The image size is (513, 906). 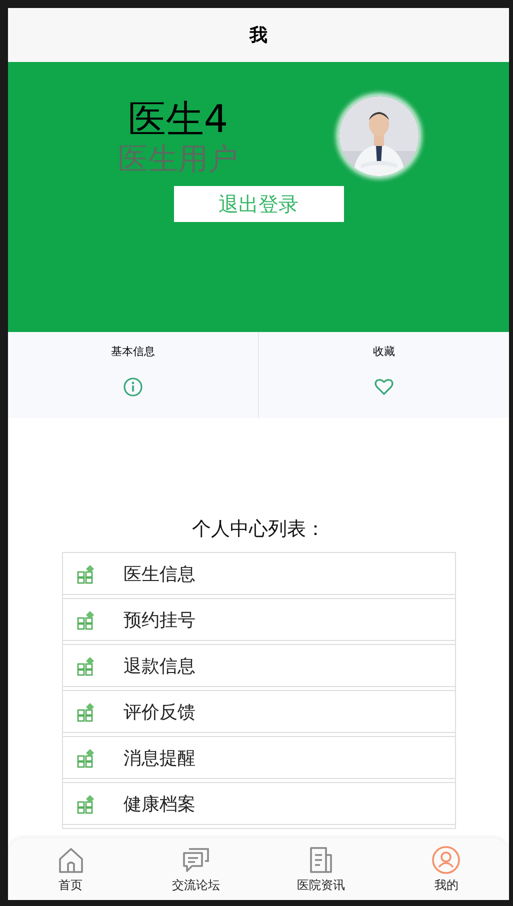 I want to click on tab: 交流论坛, so click(x=195, y=869).